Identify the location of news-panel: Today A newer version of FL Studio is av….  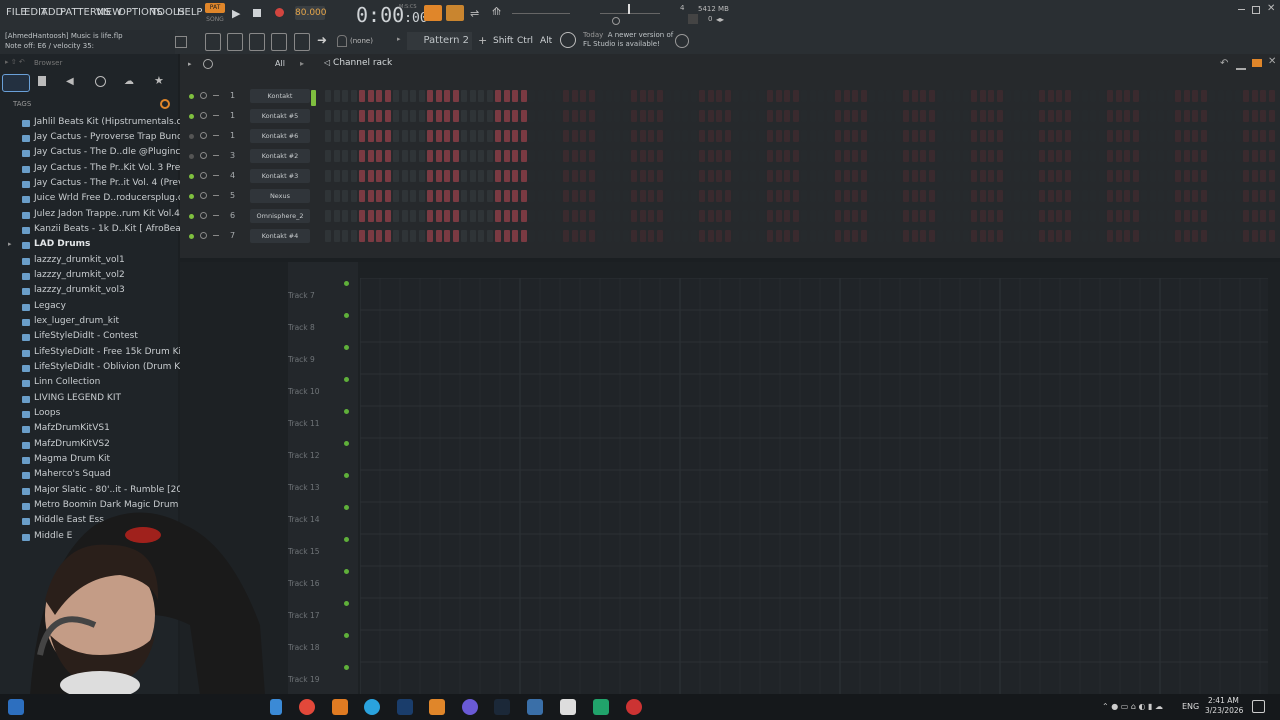
(628, 40).